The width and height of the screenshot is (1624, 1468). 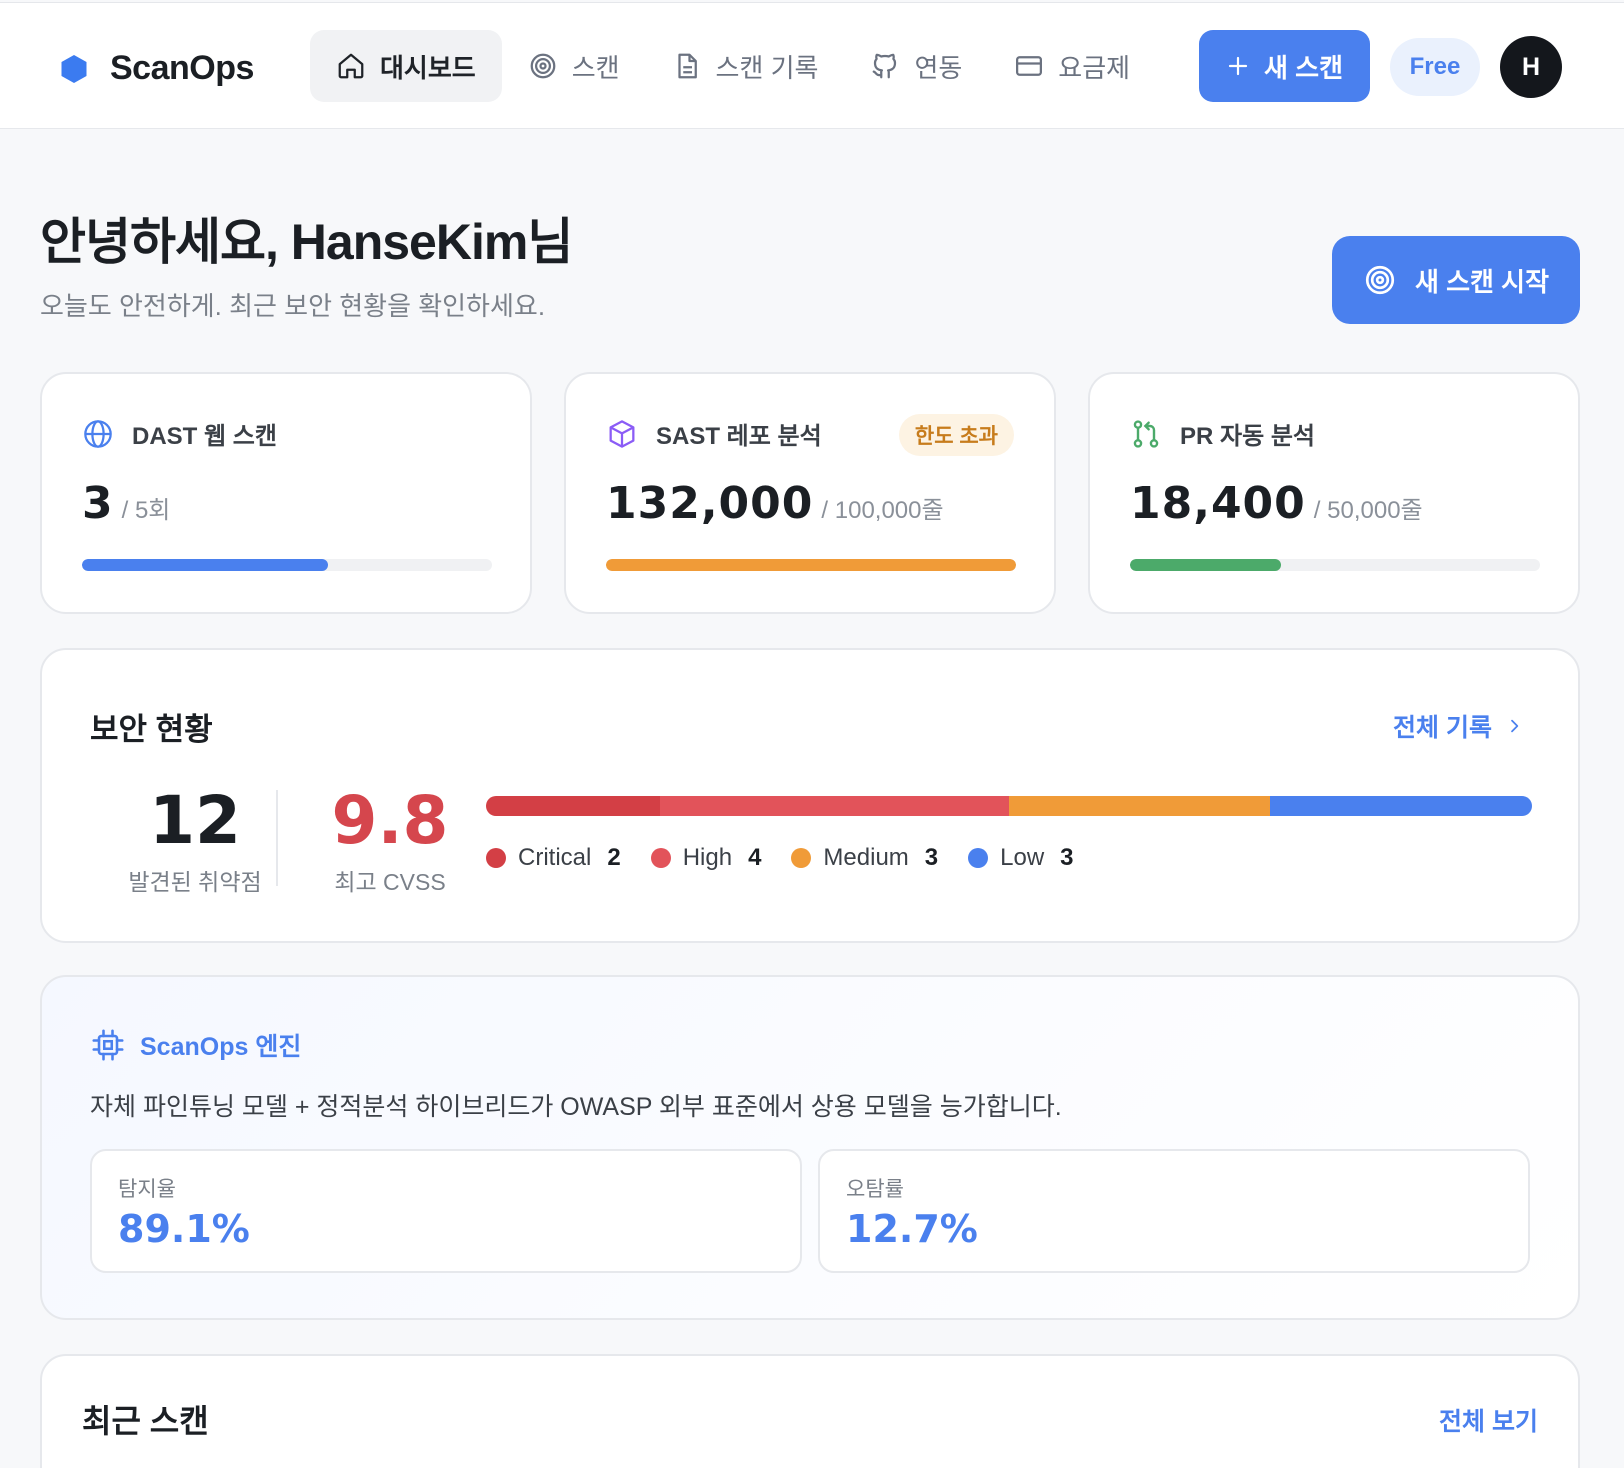 I want to click on max-cvss-stat: 9.8 최고 CVSS, so click(x=390, y=839).